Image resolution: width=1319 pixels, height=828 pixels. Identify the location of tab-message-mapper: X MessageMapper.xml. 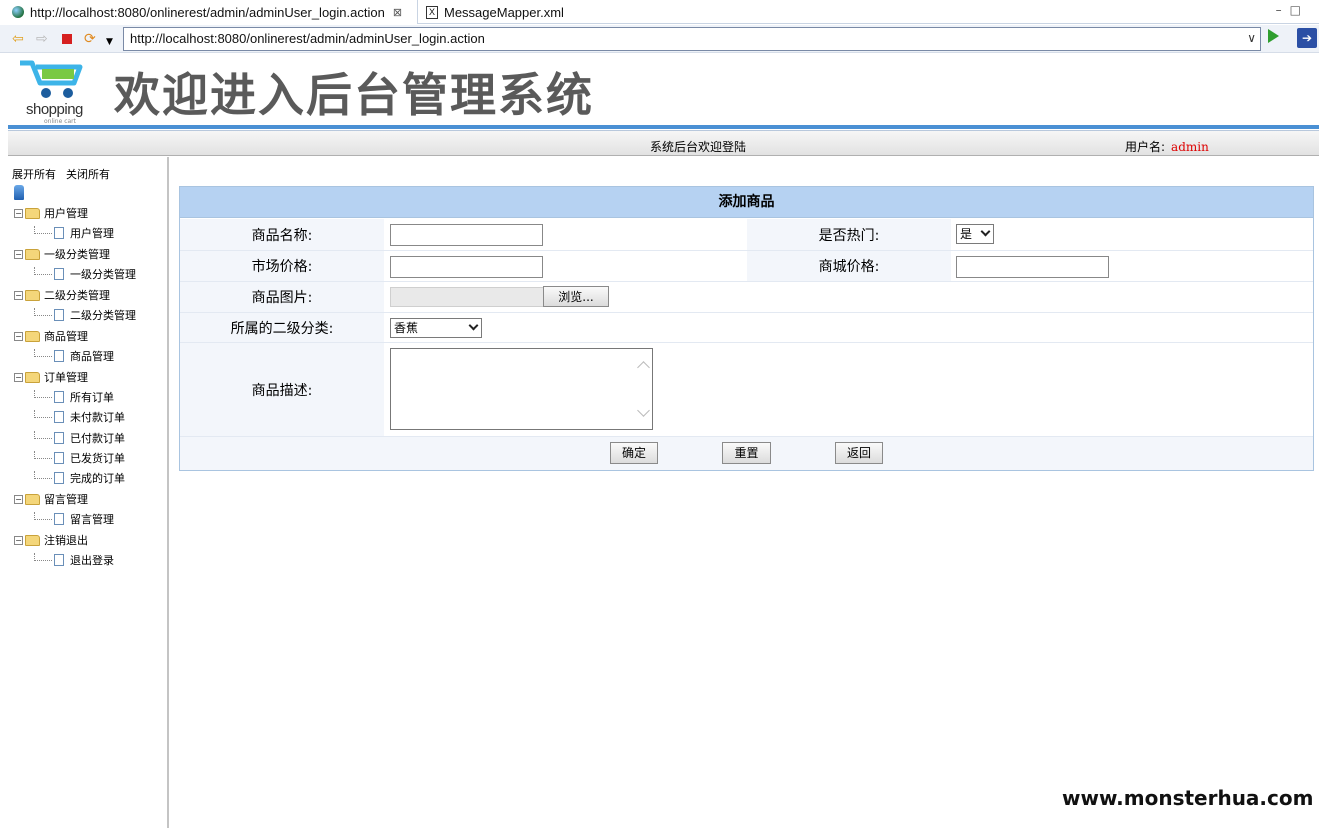
(505, 12).